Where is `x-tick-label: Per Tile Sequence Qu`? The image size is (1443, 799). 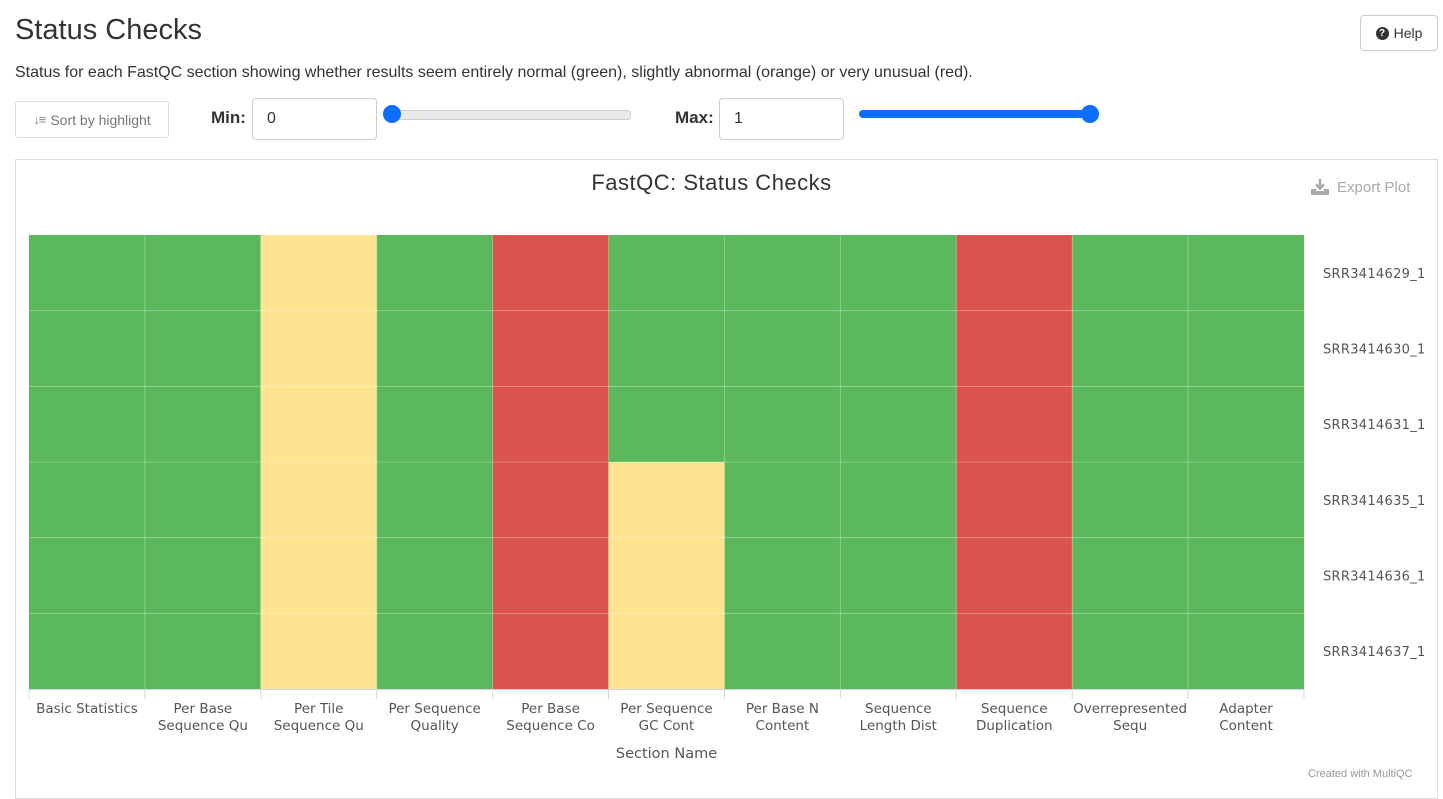
x-tick-label: Per Tile Sequence Qu is located at coordinates (319, 717).